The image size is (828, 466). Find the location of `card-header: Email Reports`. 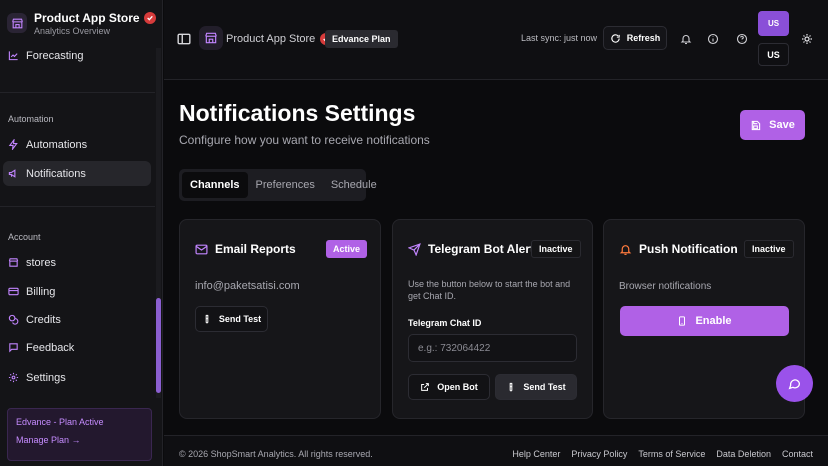

card-header: Email Reports is located at coordinates (245, 249).